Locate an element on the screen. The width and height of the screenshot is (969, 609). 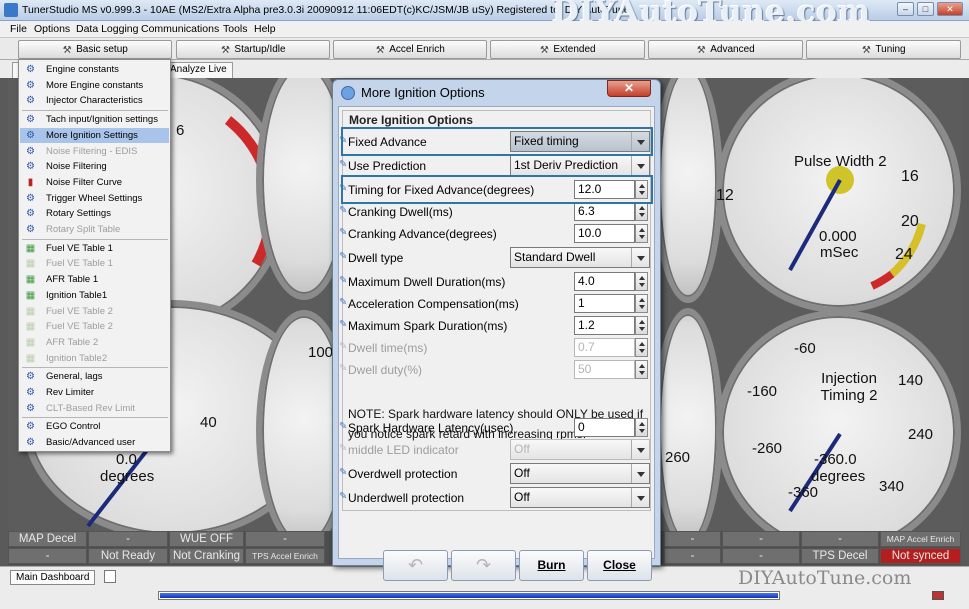
setting-row-dwell-type: ✎ Dwell type Standard Dwell is located at coordinates (494, 258).